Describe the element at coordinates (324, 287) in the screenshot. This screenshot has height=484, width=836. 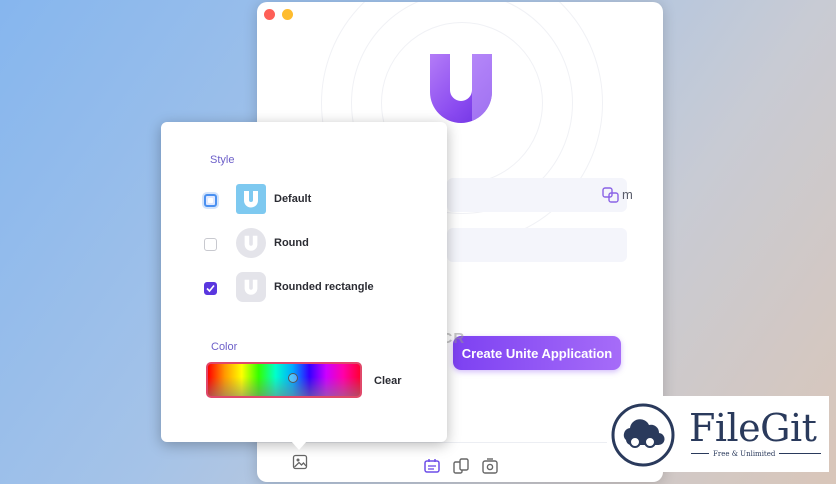
I see `style-option-label: Rounded rectangle` at that location.